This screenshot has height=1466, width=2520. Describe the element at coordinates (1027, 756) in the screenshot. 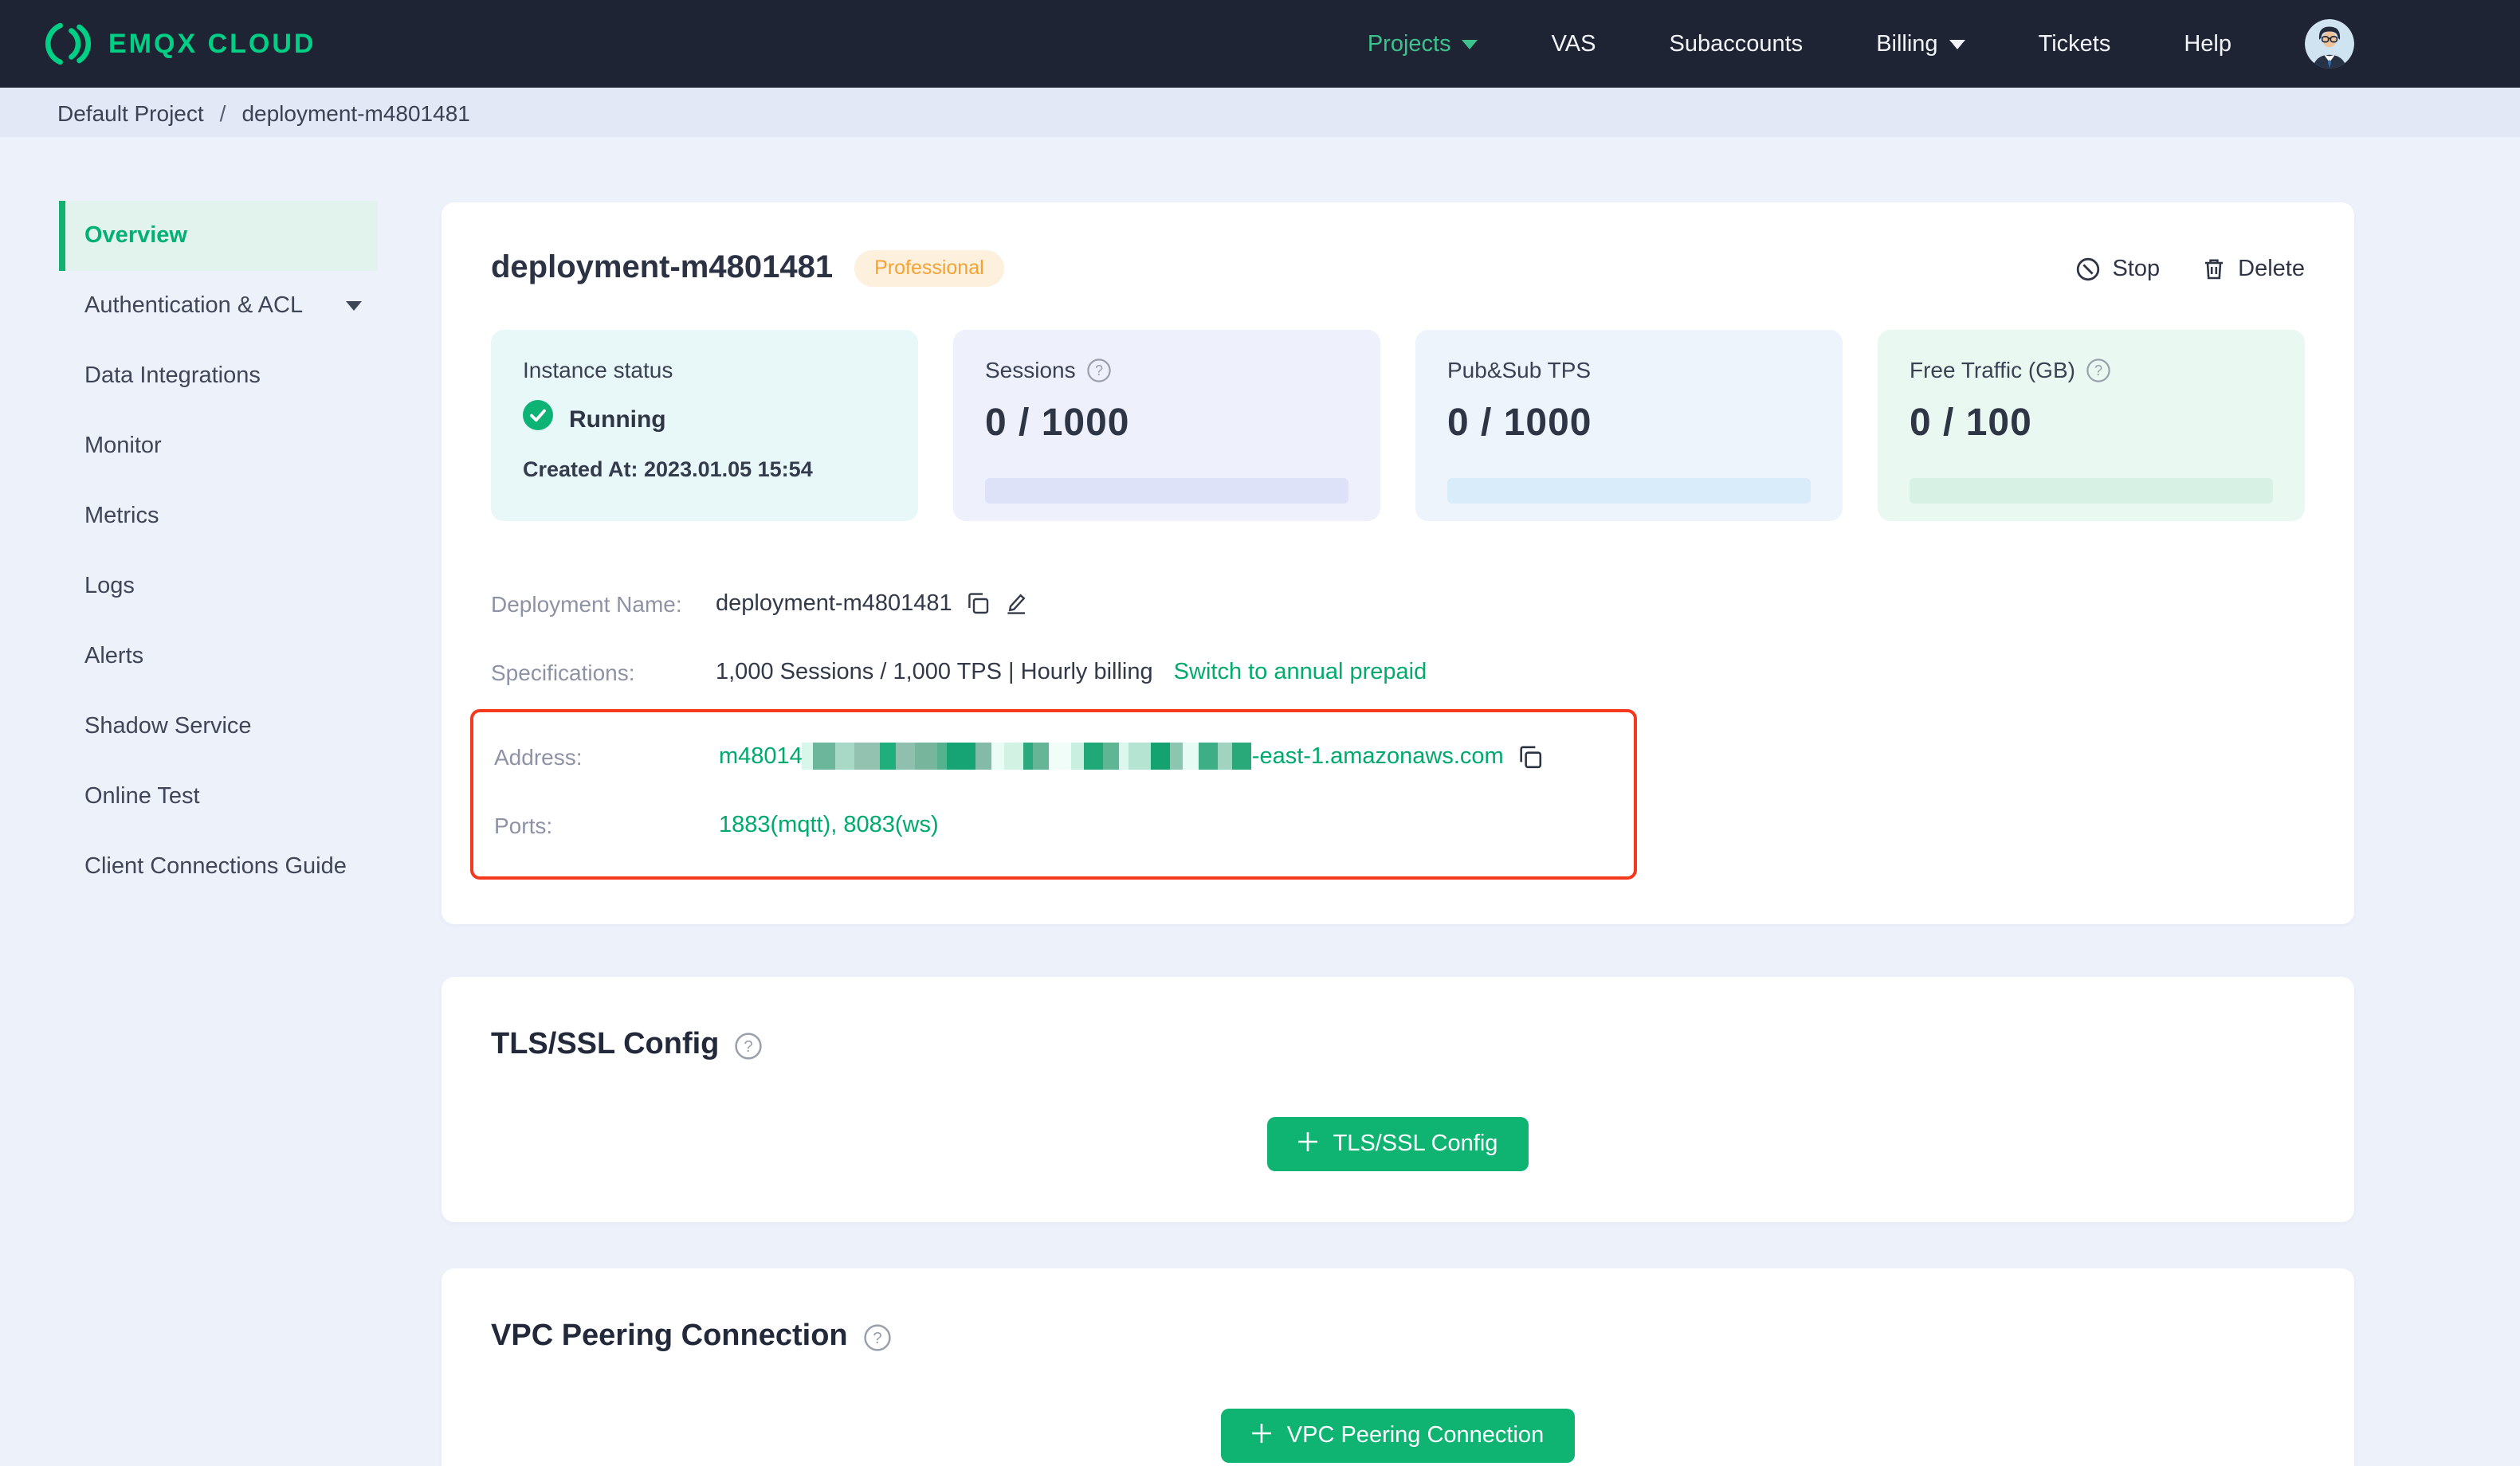

I see `address-redacted` at that location.